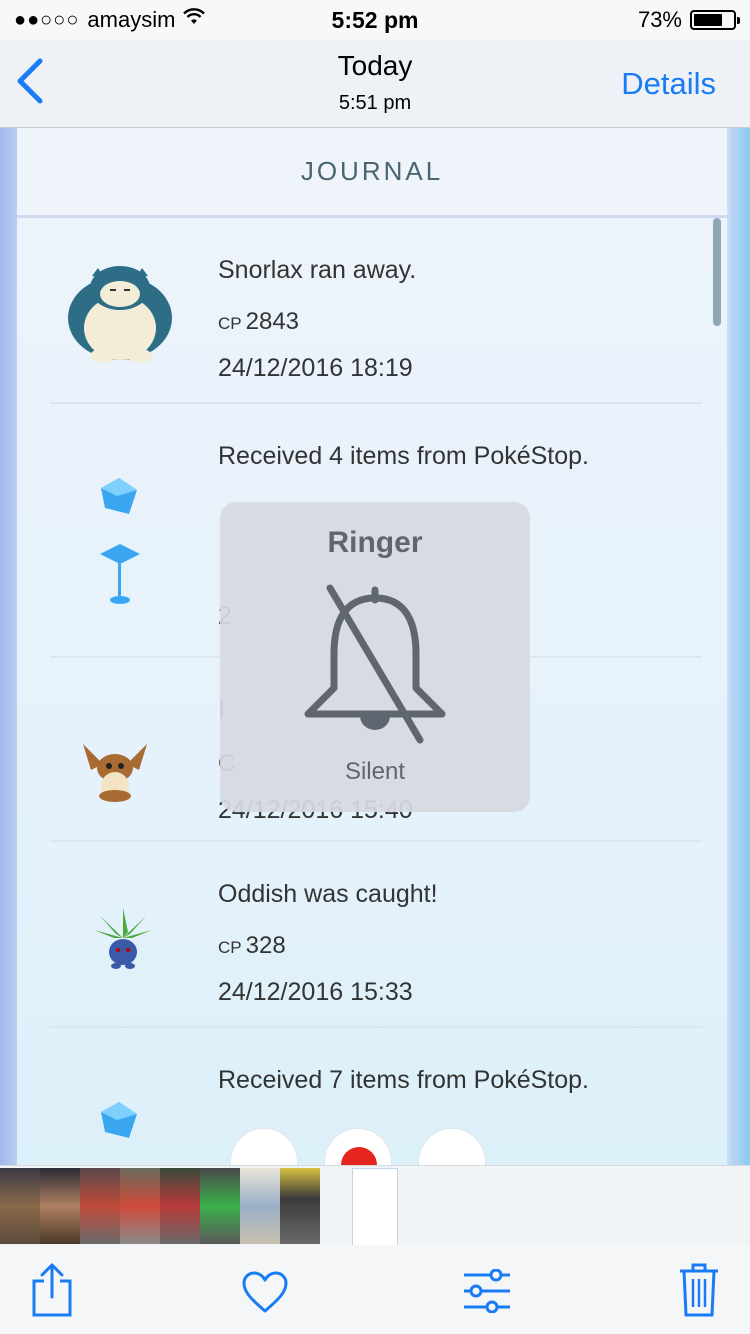 This screenshot has width=750, height=1334. Describe the element at coordinates (375, 84) in the screenshot. I see `nav-bar: Today 5:51 pm Details` at that location.